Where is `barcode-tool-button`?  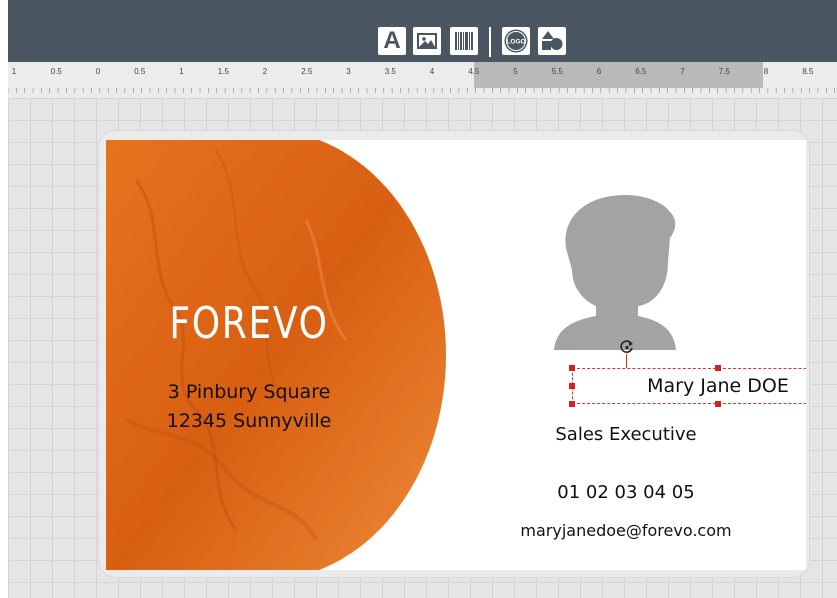
barcode-tool-button is located at coordinates (464, 41).